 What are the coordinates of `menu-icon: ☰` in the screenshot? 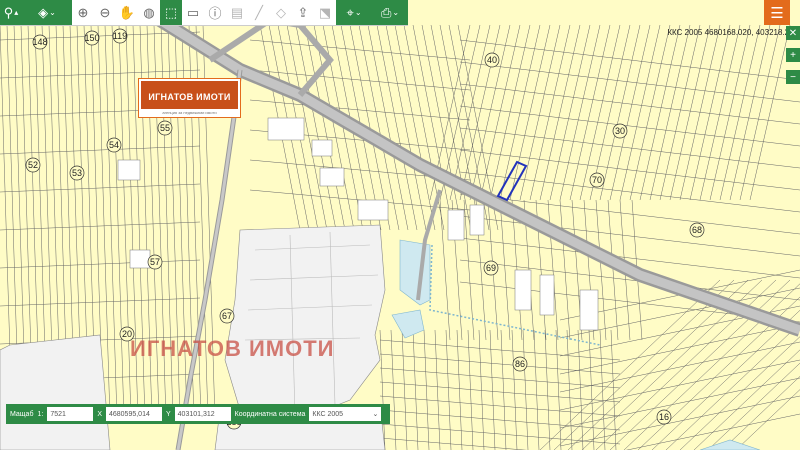 It's located at (777, 13).